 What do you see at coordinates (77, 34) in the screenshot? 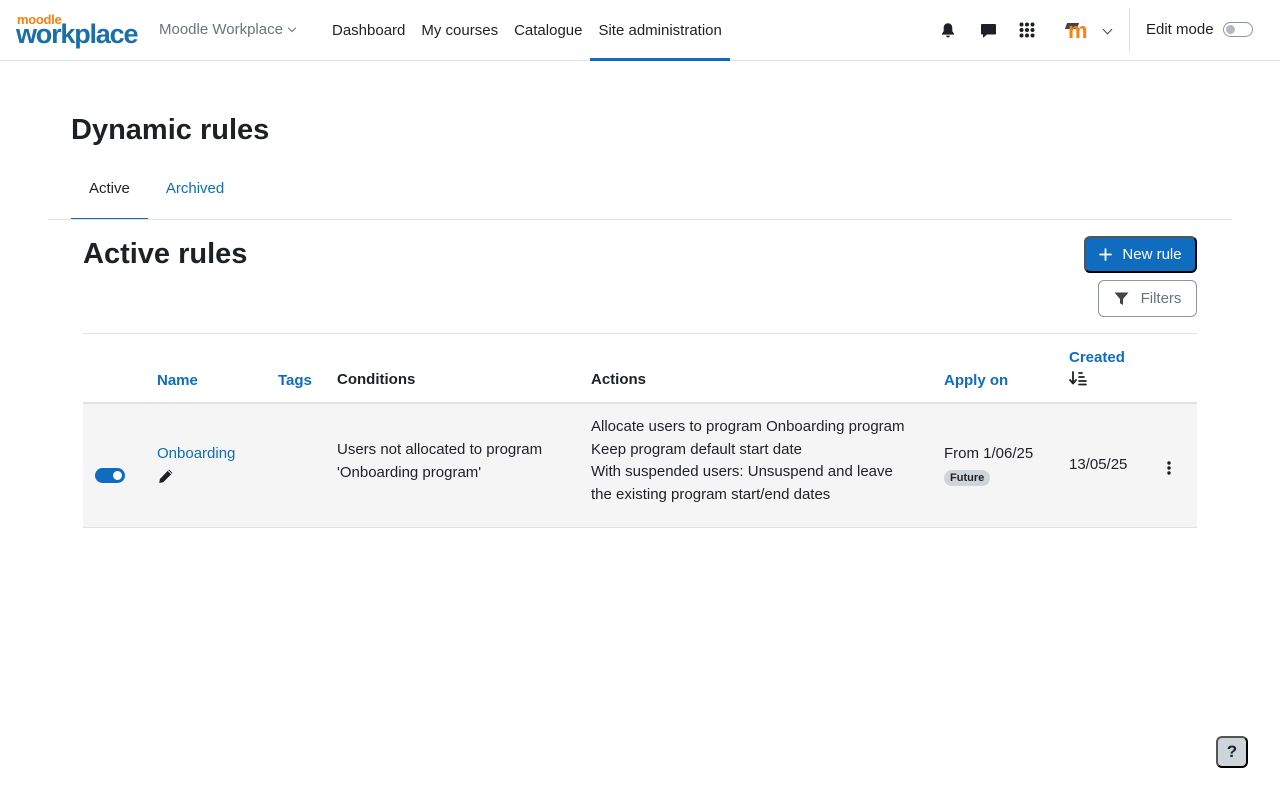
I see `logo-bottom-text: workplace` at bounding box center [77, 34].